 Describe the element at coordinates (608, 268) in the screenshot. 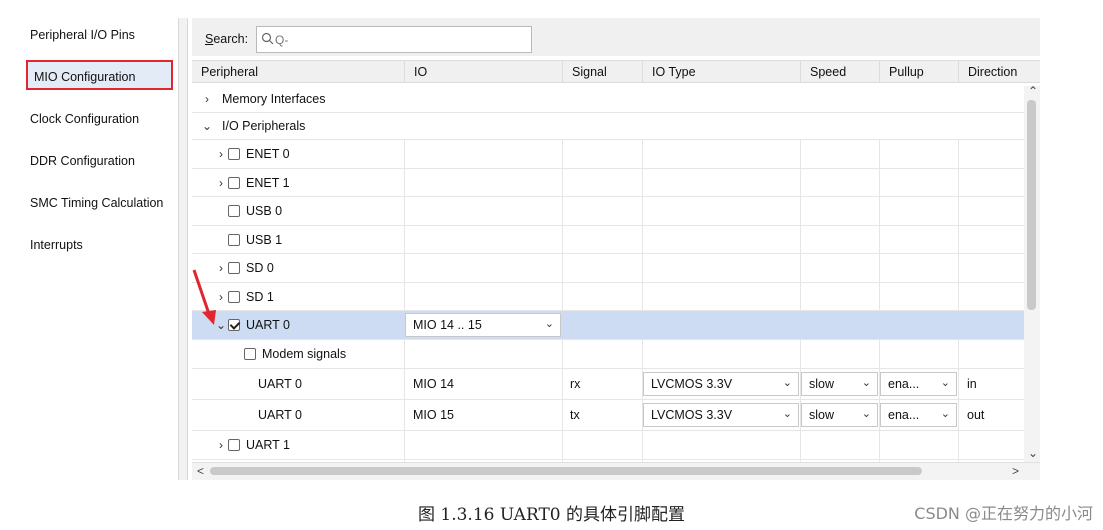

I see `tree-row-sd-0: › SD 0` at that location.